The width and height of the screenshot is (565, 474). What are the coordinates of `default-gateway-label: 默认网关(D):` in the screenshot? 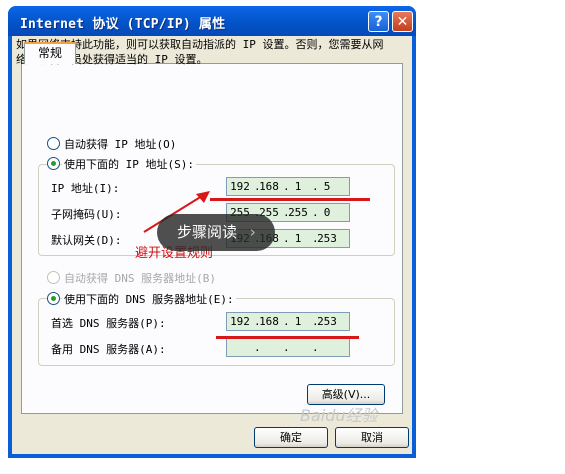 It's located at (86, 240).